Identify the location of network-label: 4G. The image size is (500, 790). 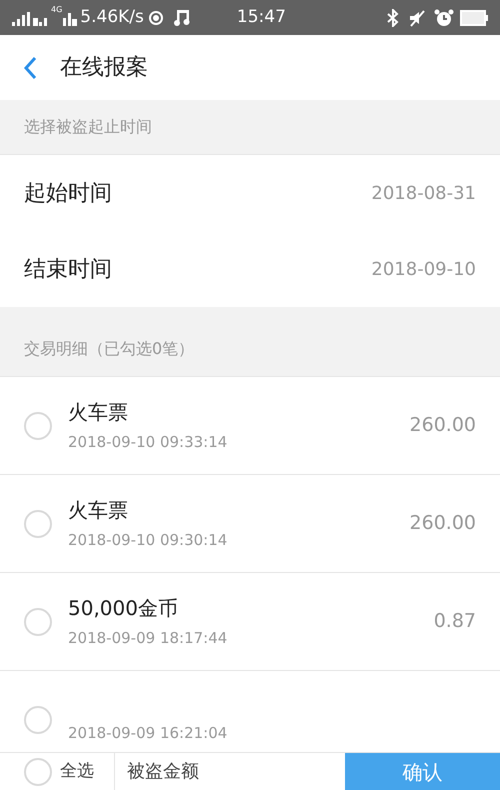
(56, 10).